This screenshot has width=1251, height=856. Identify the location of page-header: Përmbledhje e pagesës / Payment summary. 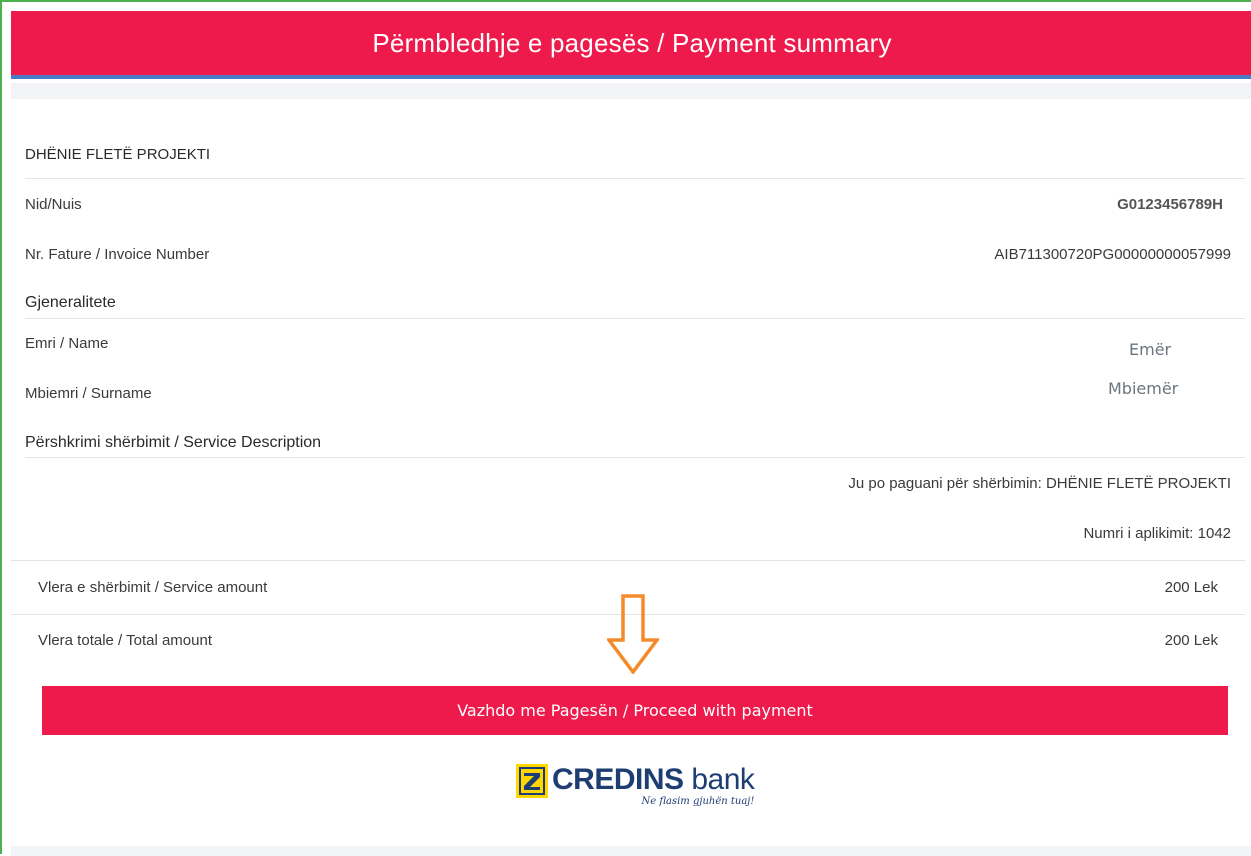
(631, 45).